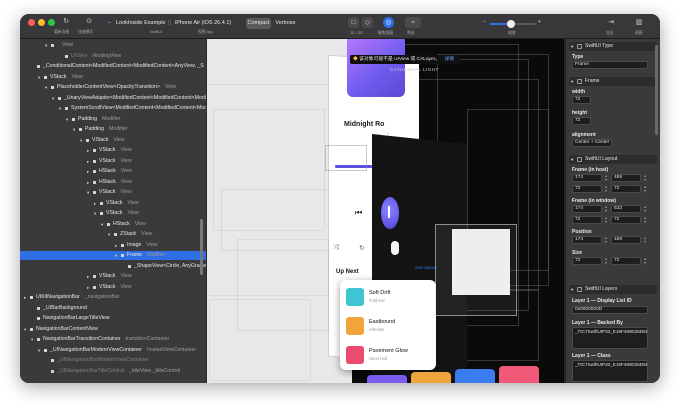  What do you see at coordinates (66, 21) in the screenshot?
I see `reload-icon: ↻` at bounding box center [66, 21].